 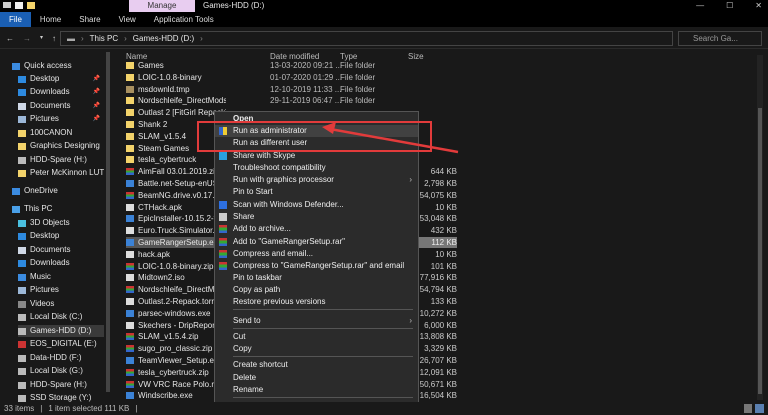 I want to click on selection-info: 1 item selected 111 KB, so click(x=89, y=408).